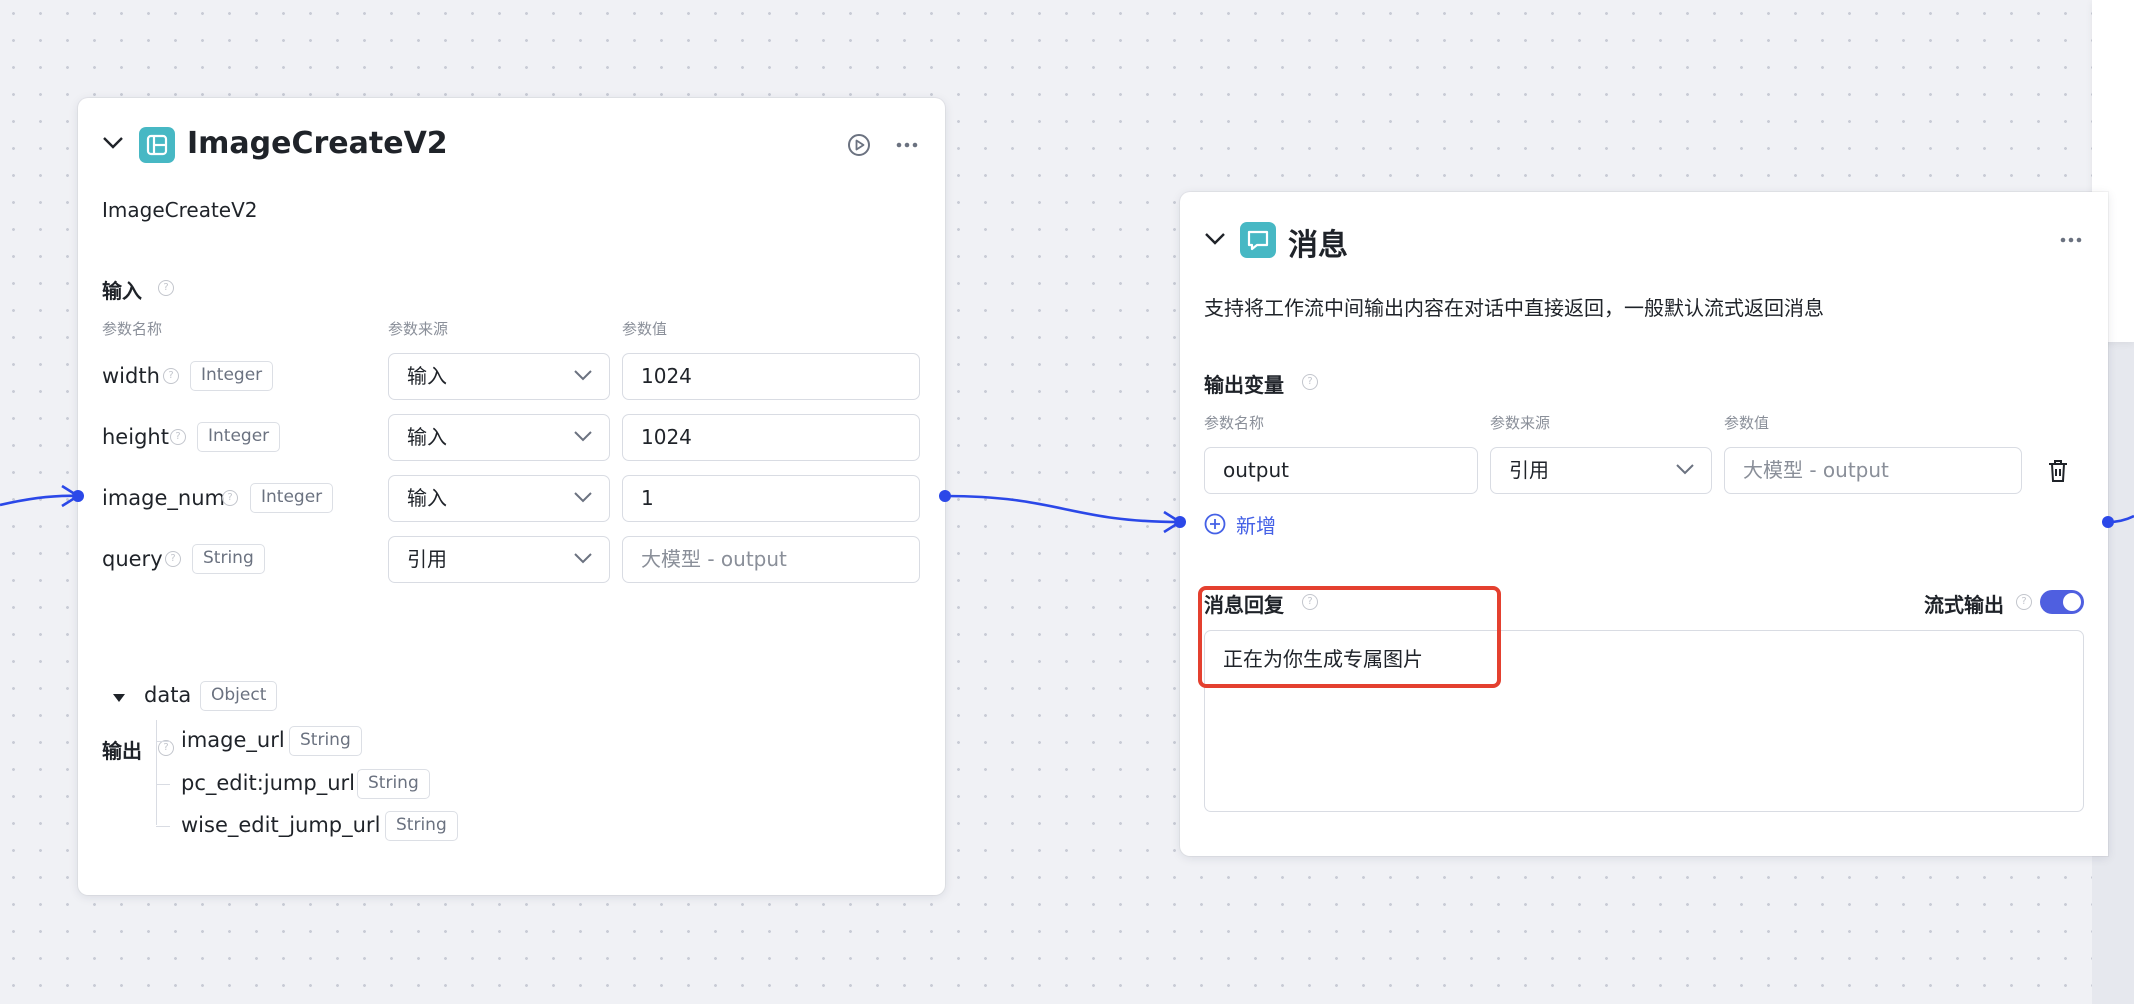 Image resolution: width=2134 pixels, height=1004 pixels. I want to click on output-section-title: 输出, so click(122, 751).